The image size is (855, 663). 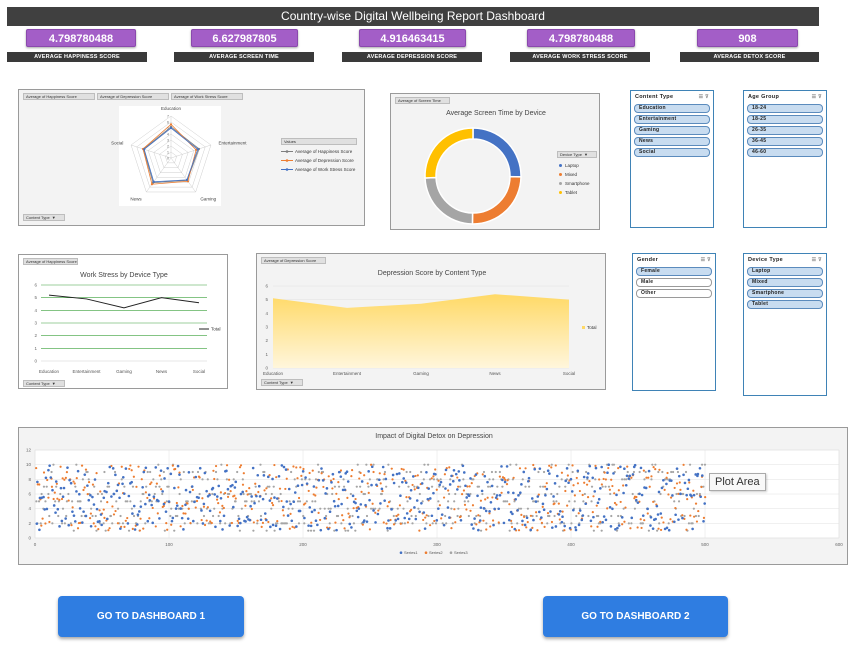 I want to click on slicer-item: Social, so click(x=672, y=152).